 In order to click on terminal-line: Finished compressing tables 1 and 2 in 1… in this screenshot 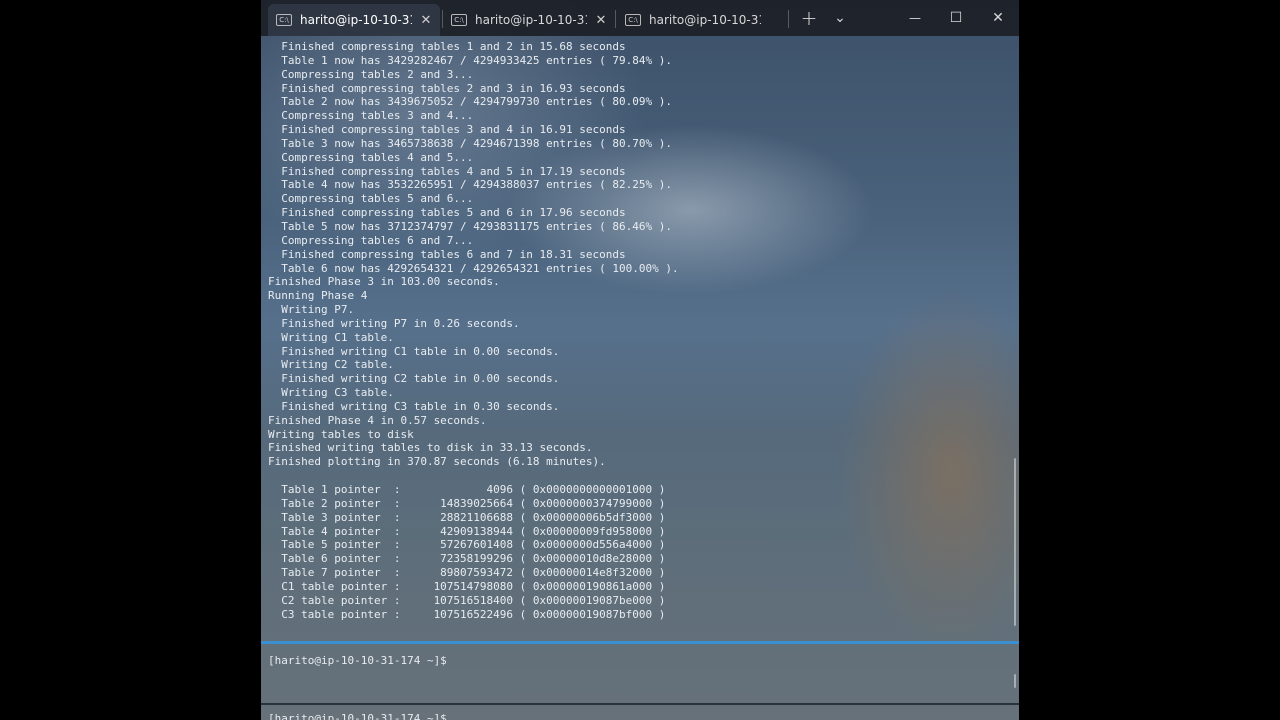, I will do `click(447, 46)`.